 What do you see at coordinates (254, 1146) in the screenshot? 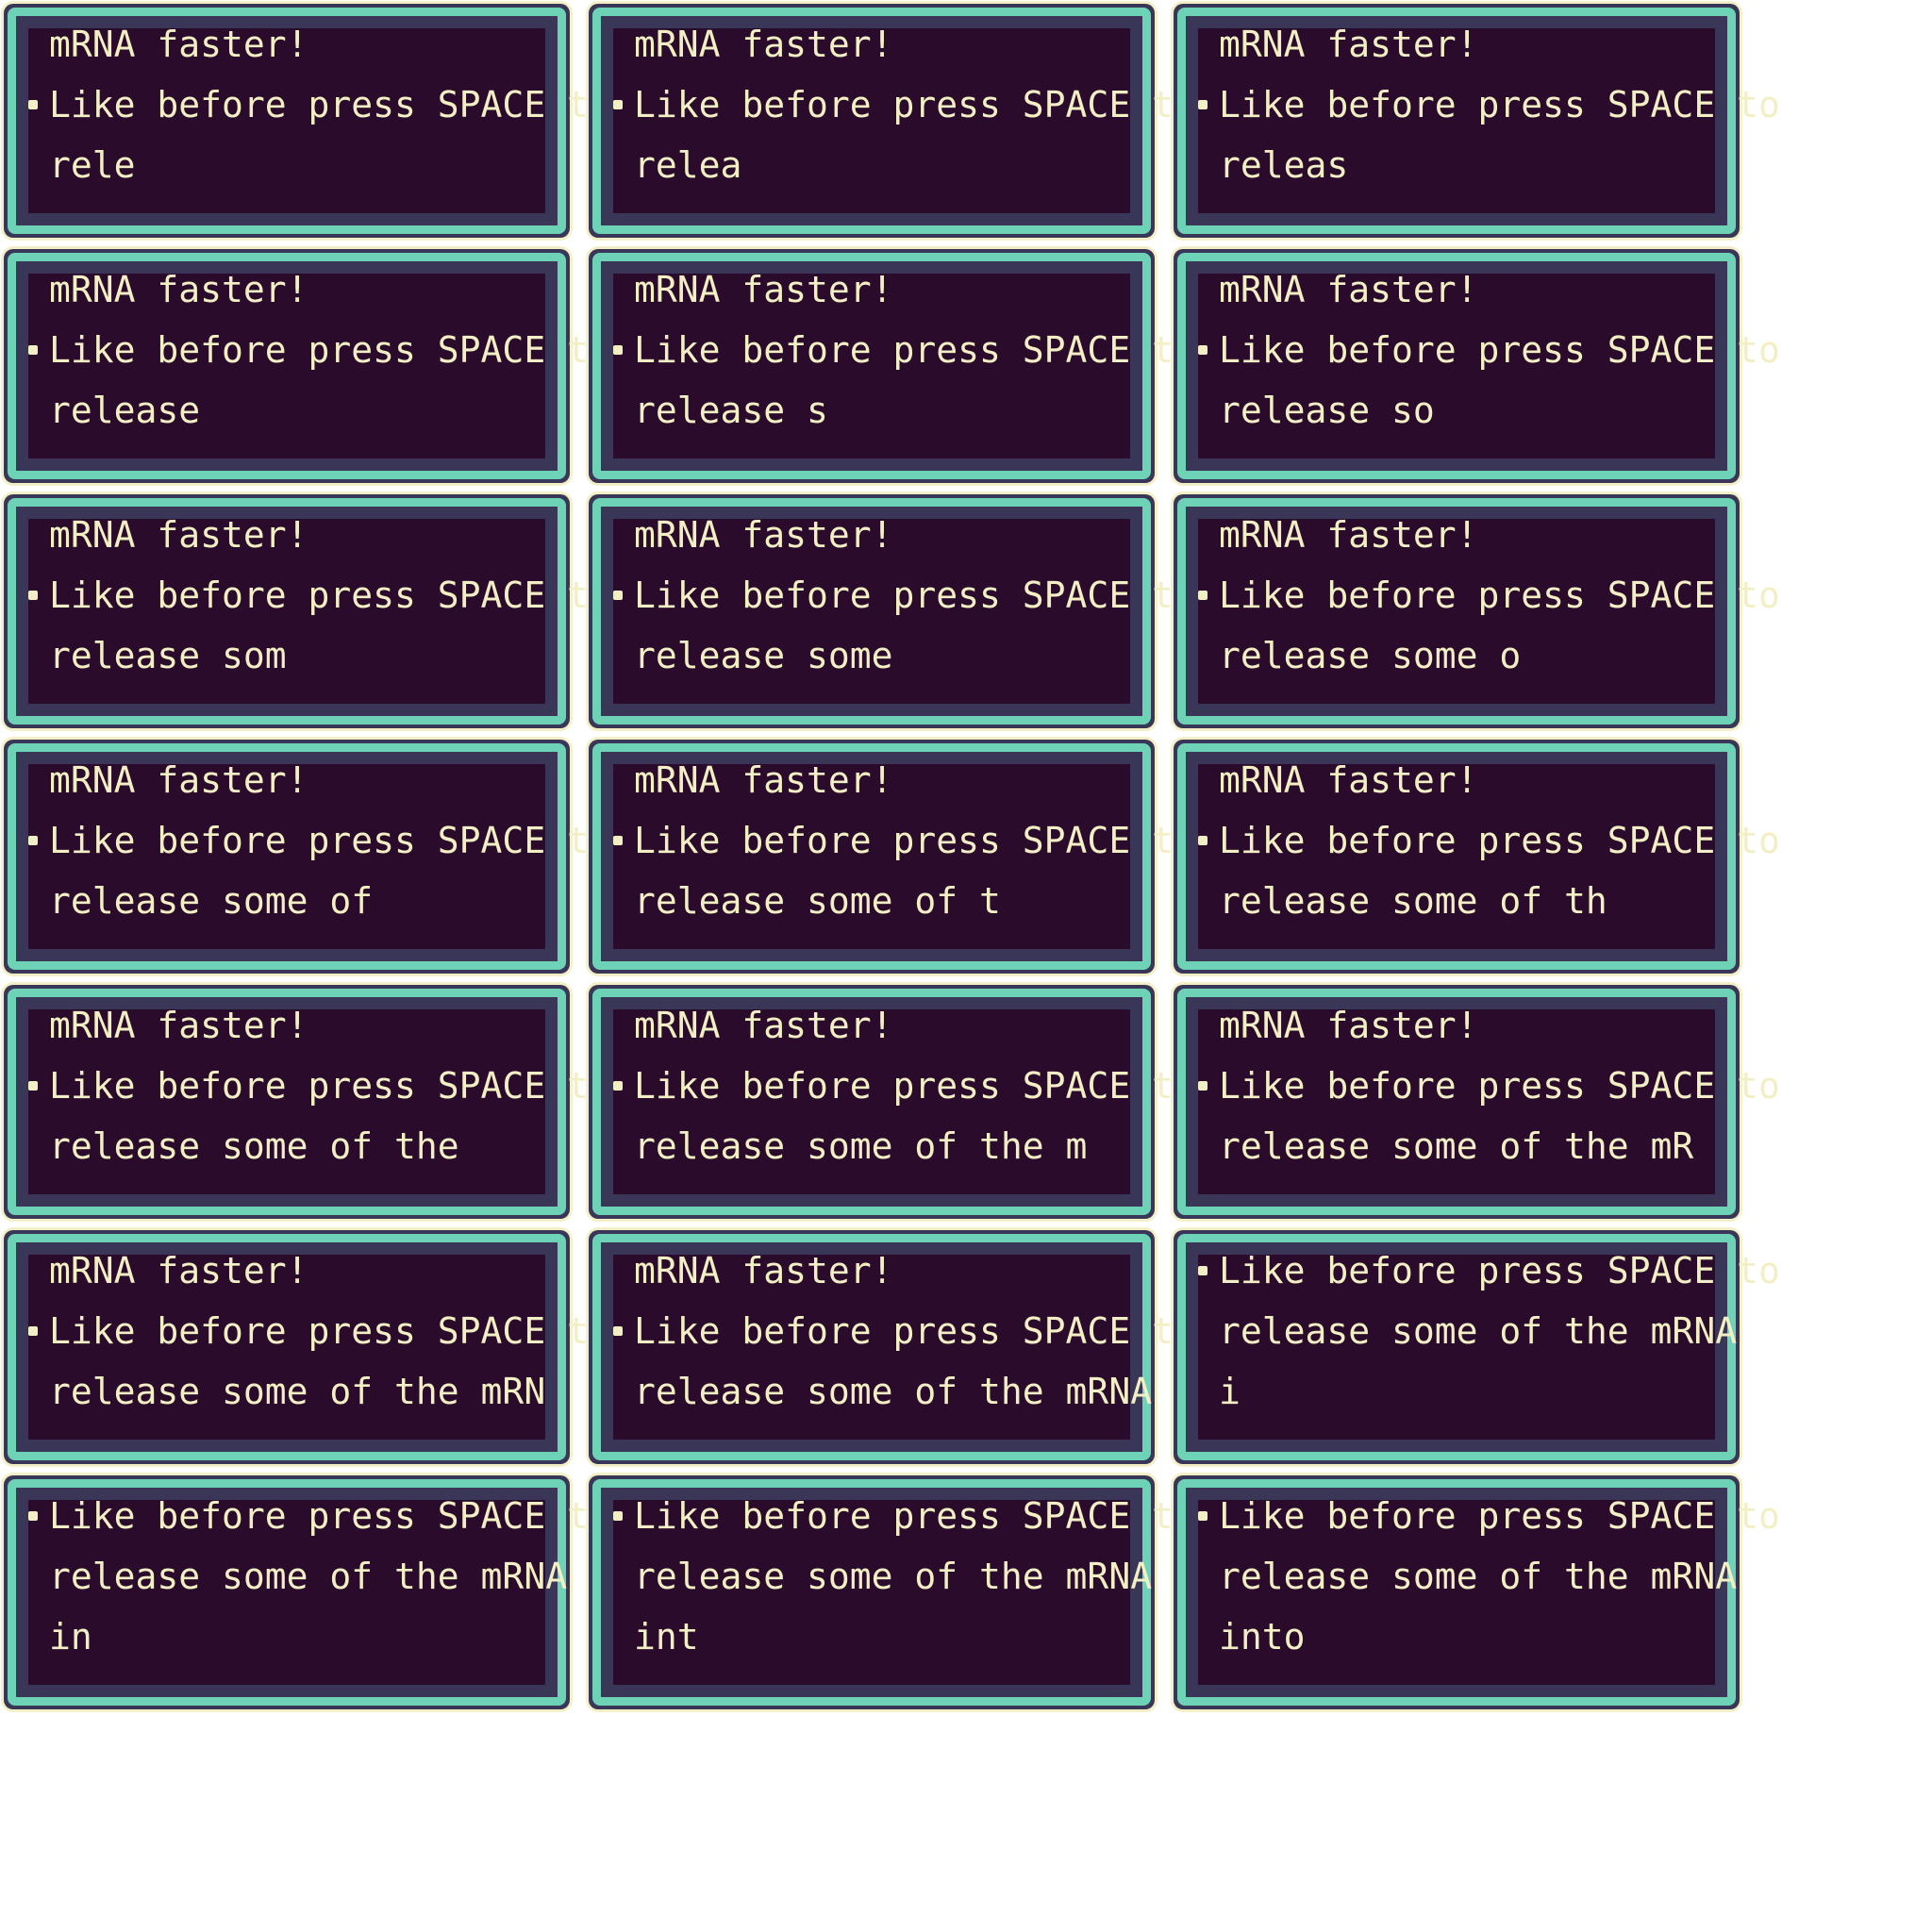
I see `dialogue-text-line: release some of the` at bounding box center [254, 1146].